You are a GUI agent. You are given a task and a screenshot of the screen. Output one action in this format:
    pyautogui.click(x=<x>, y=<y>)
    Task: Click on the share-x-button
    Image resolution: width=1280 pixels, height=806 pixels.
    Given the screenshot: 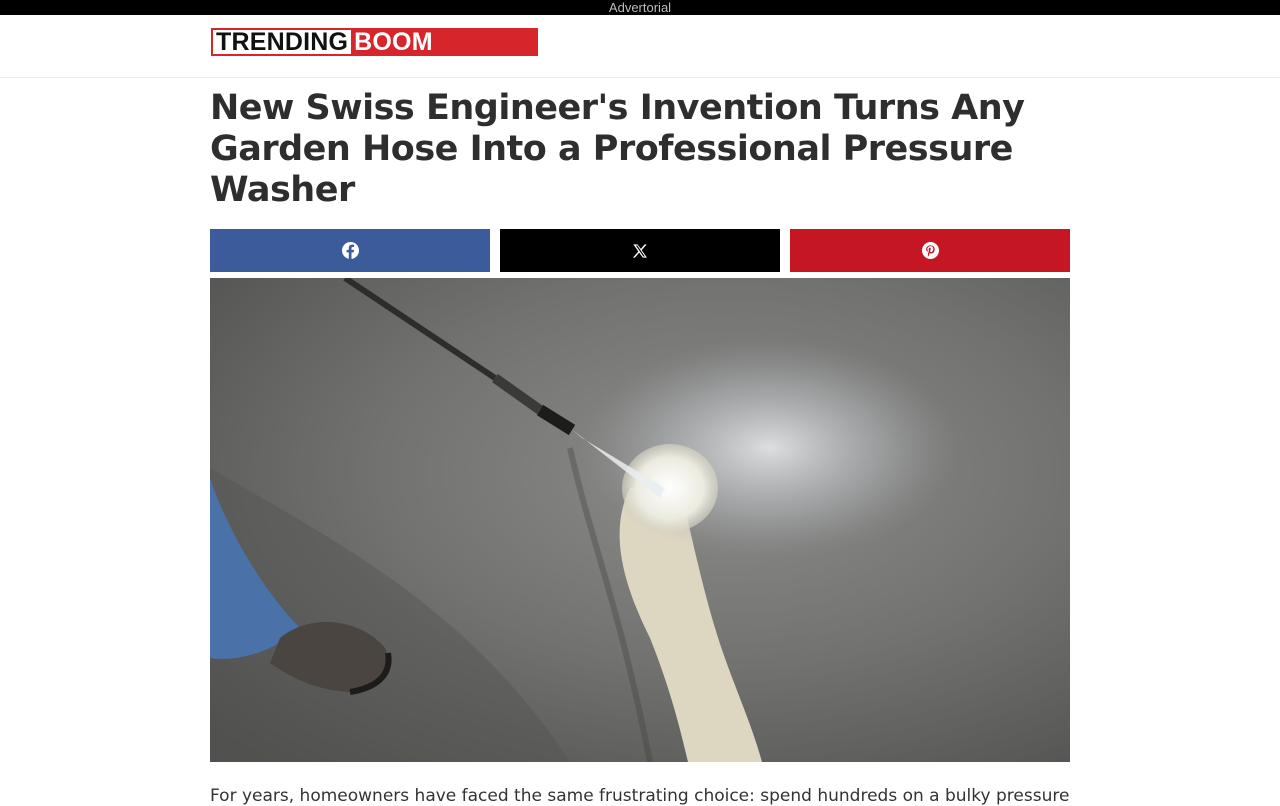 What is the action you would take?
    pyautogui.click(x=640, y=250)
    